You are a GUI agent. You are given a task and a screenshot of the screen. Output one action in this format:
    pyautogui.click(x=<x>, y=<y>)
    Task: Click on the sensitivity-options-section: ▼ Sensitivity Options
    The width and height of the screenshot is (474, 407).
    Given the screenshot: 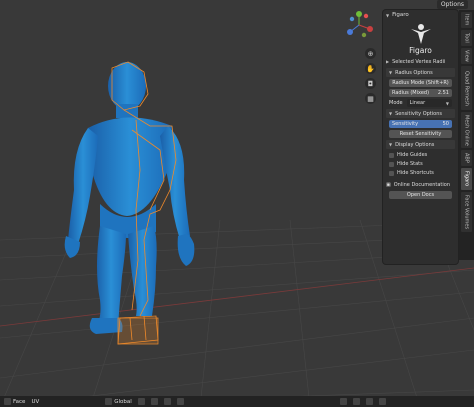 What is the action you would take?
    pyautogui.click(x=420, y=113)
    